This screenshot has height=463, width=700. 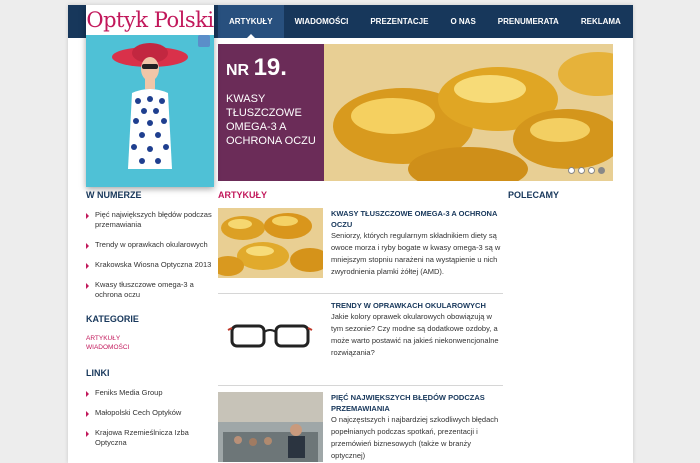 What do you see at coordinates (462, 21) in the screenshot?
I see `nav-about: O NAS` at bounding box center [462, 21].